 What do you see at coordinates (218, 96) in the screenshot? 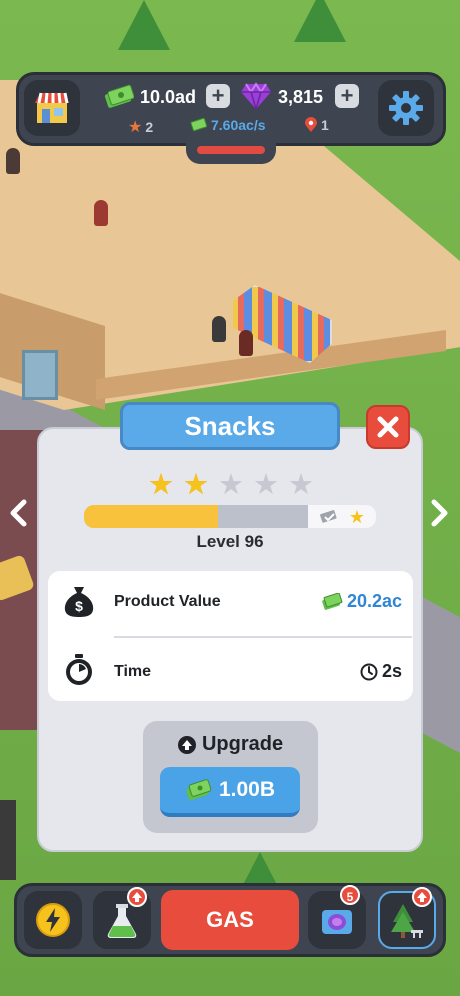
I see `add-cash-button: +` at bounding box center [218, 96].